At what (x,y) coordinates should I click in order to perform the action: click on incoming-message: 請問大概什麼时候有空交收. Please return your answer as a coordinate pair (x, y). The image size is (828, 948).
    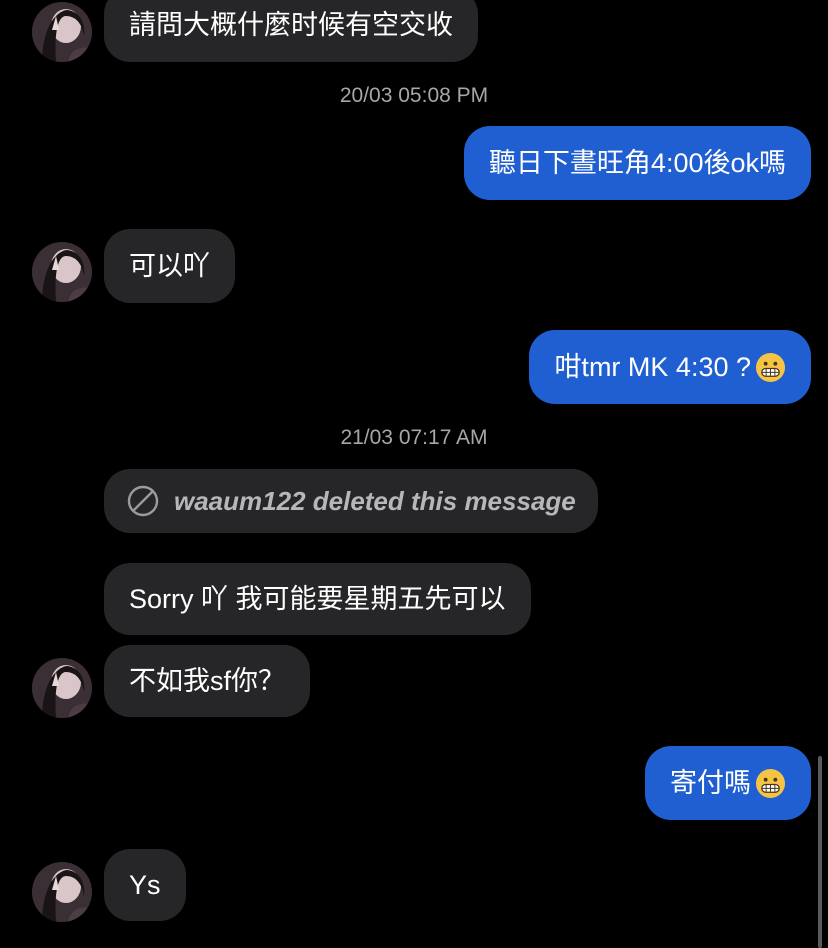
    Looking at the image, I should click on (291, 31).